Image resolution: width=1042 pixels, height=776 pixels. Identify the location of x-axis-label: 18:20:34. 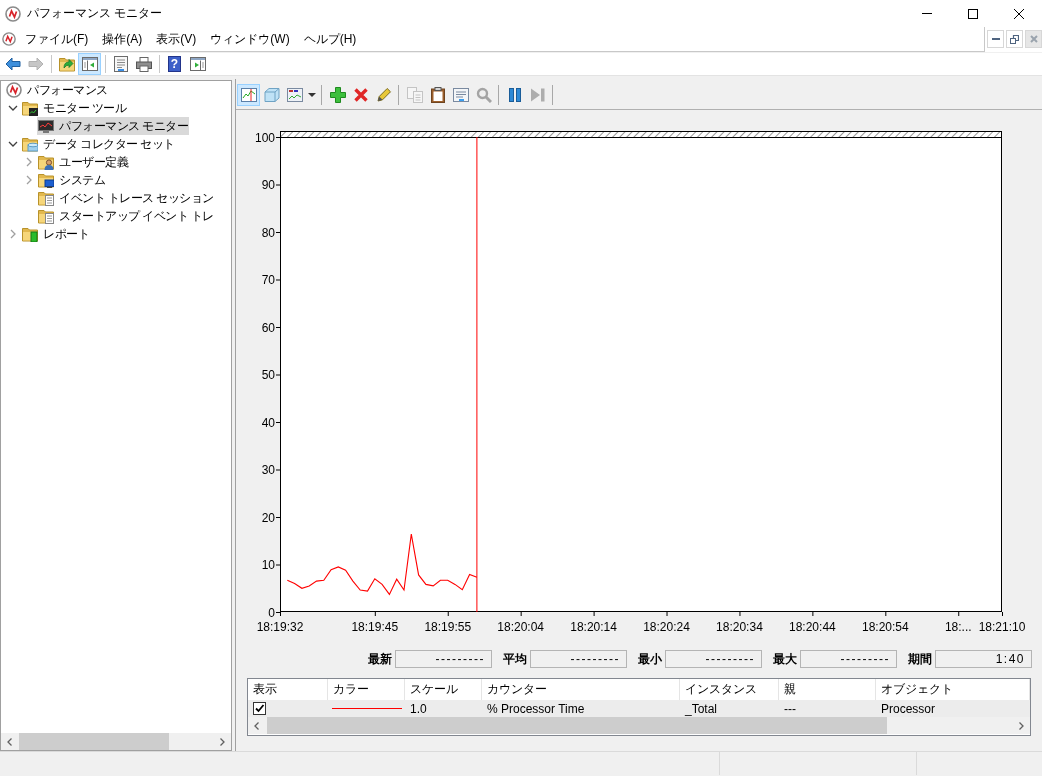
(739, 627).